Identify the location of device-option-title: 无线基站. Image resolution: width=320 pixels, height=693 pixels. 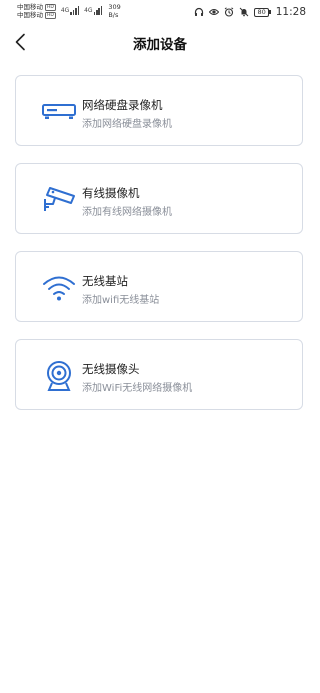
(105, 281).